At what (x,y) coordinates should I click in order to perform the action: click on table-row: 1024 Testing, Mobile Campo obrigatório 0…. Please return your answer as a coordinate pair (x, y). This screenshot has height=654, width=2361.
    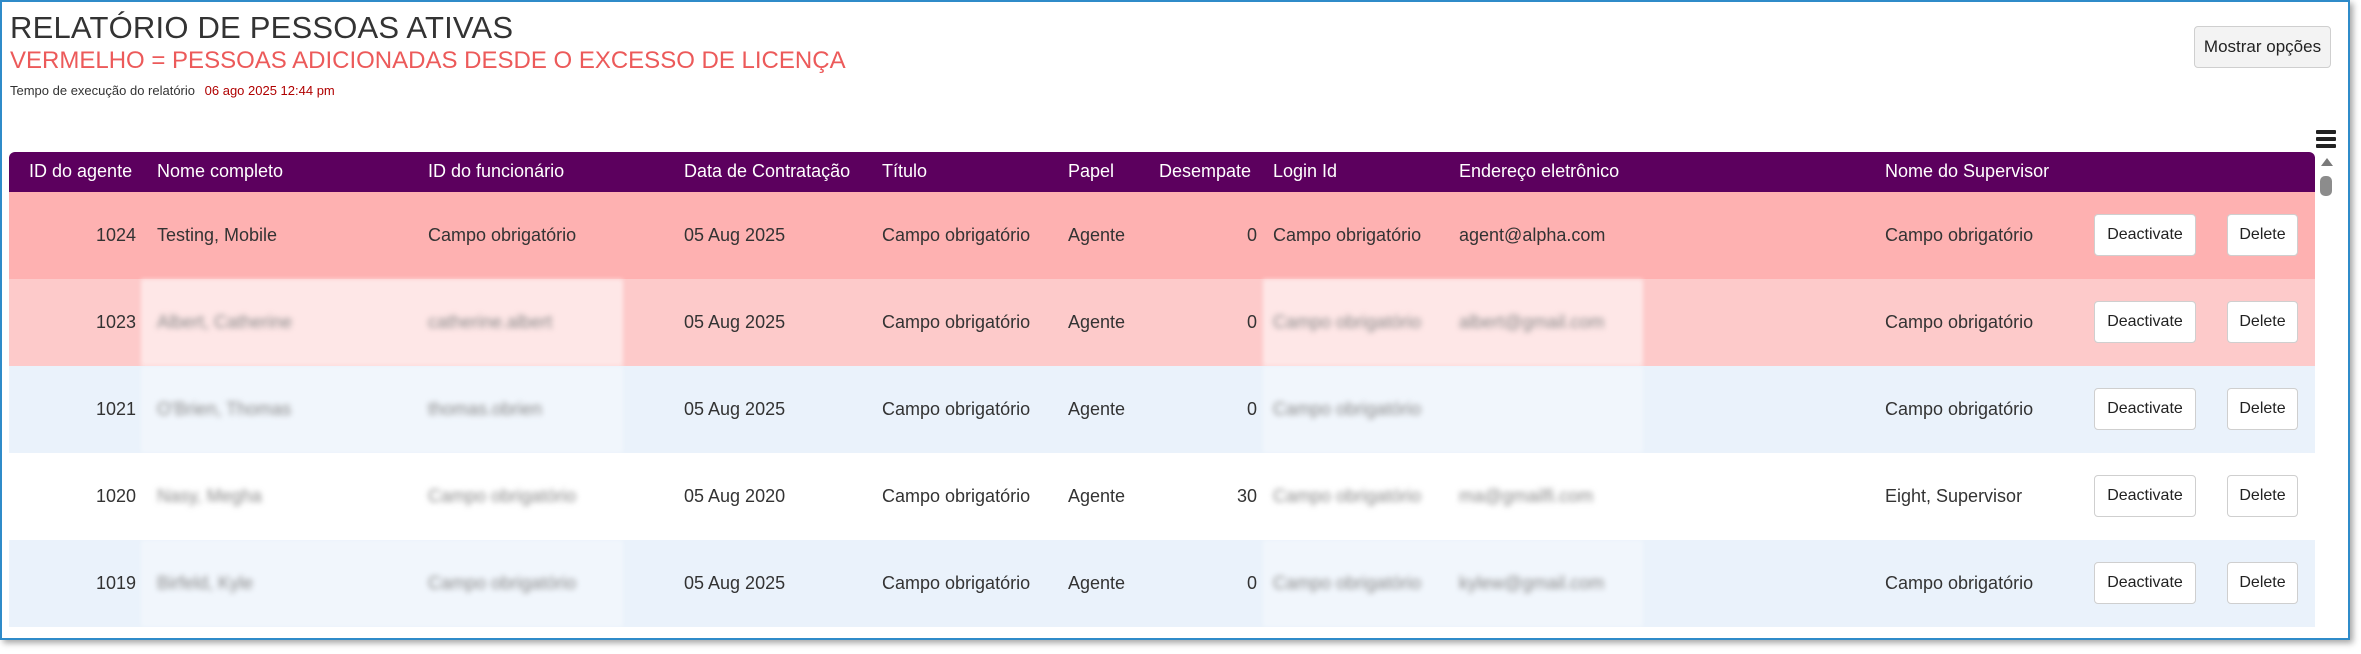
    Looking at the image, I should click on (1162, 235).